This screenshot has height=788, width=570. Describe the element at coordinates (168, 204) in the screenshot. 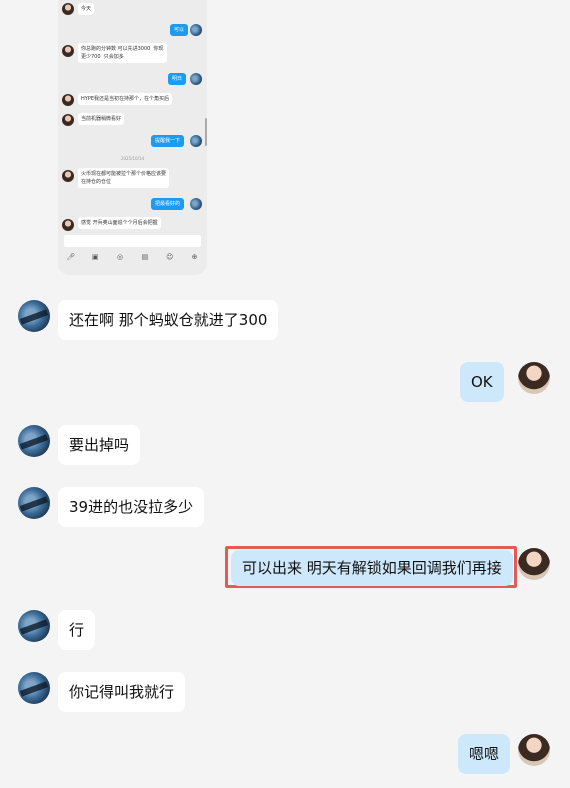

I see `mini-message: 把最看好的` at that location.